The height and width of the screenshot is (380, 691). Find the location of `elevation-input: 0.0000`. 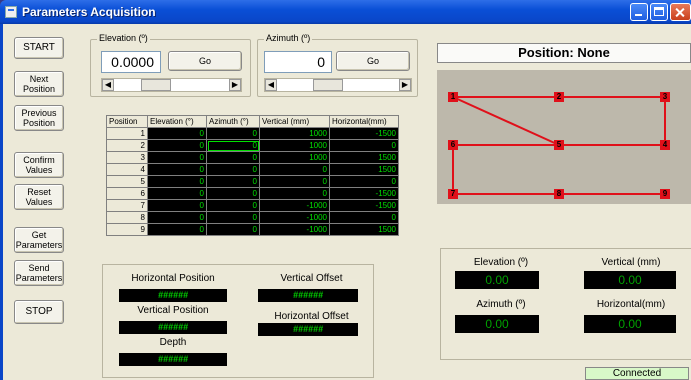

elevation-input: 0.0000 is located at coordinates (131, 62).